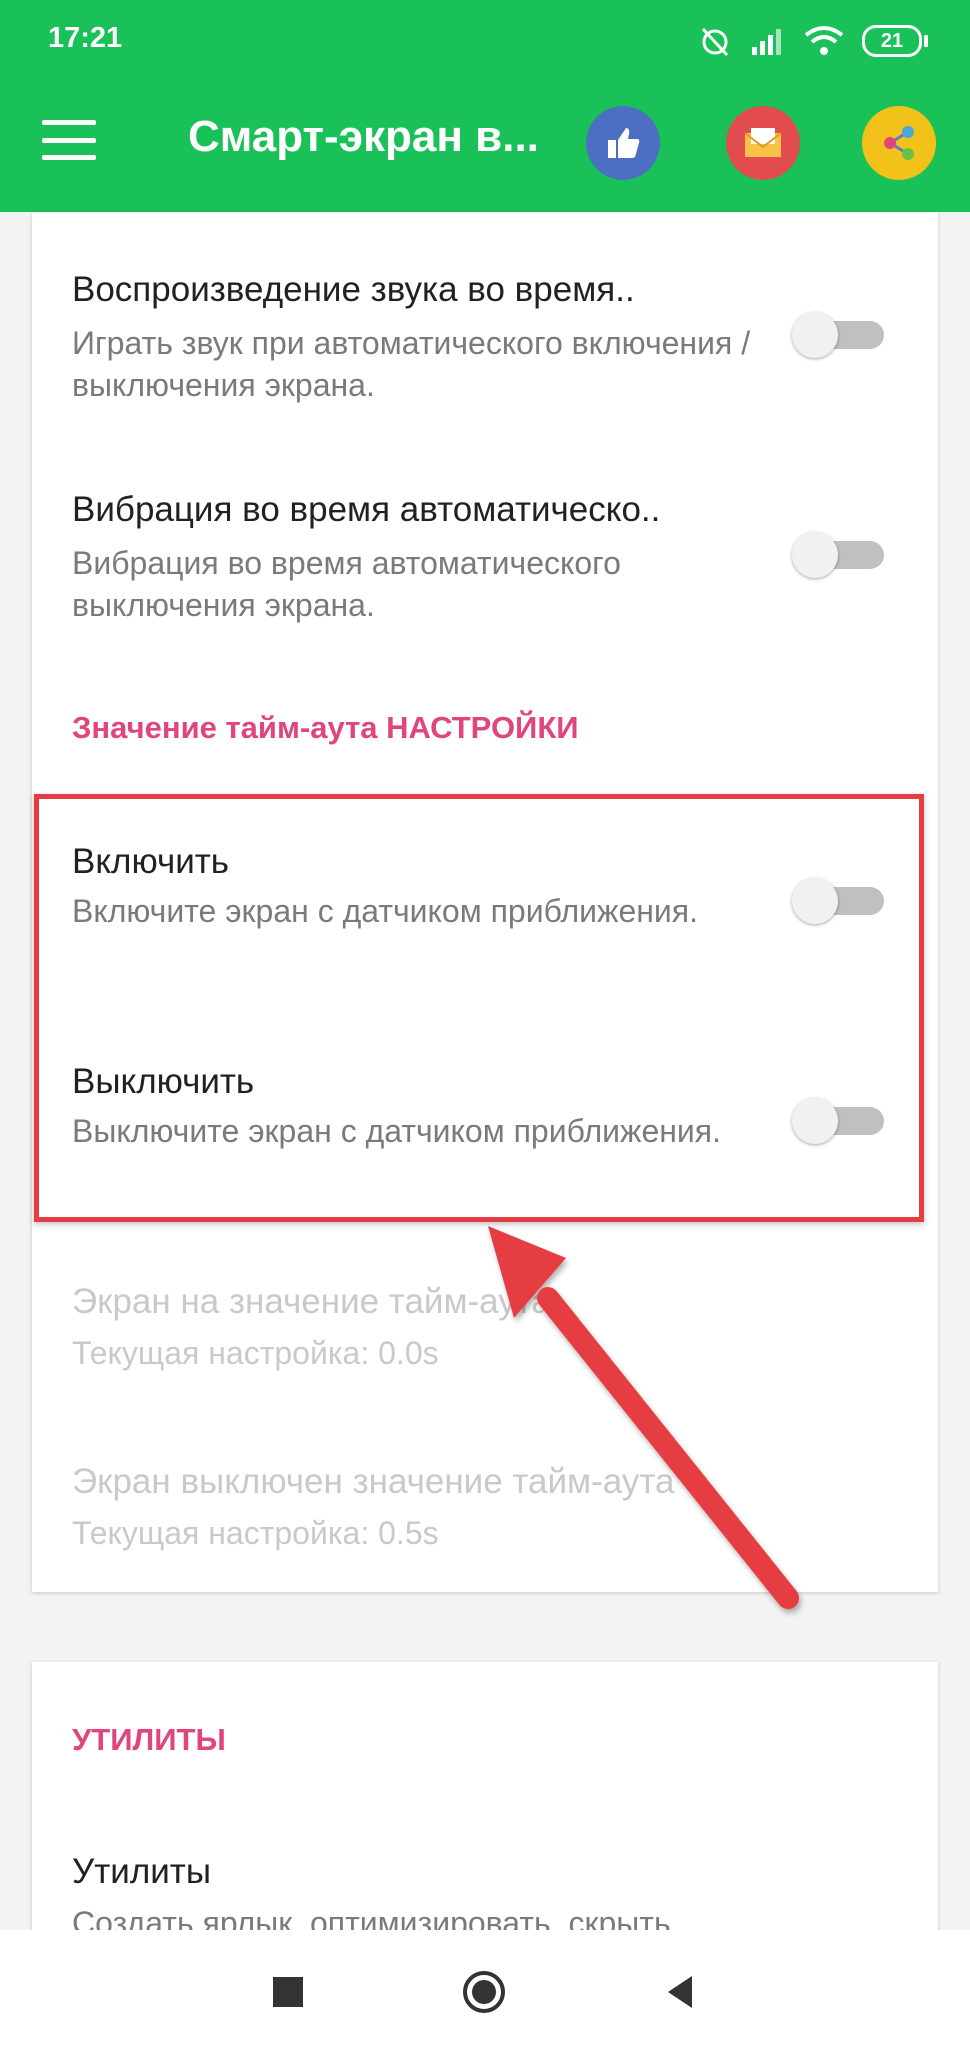 Image resolution: width=970 pixels, height=2048 pixels. What do you see at coordinates (824, 40) in the screenshot?
I see `wifi-icon` at bounding box center [824, 40].